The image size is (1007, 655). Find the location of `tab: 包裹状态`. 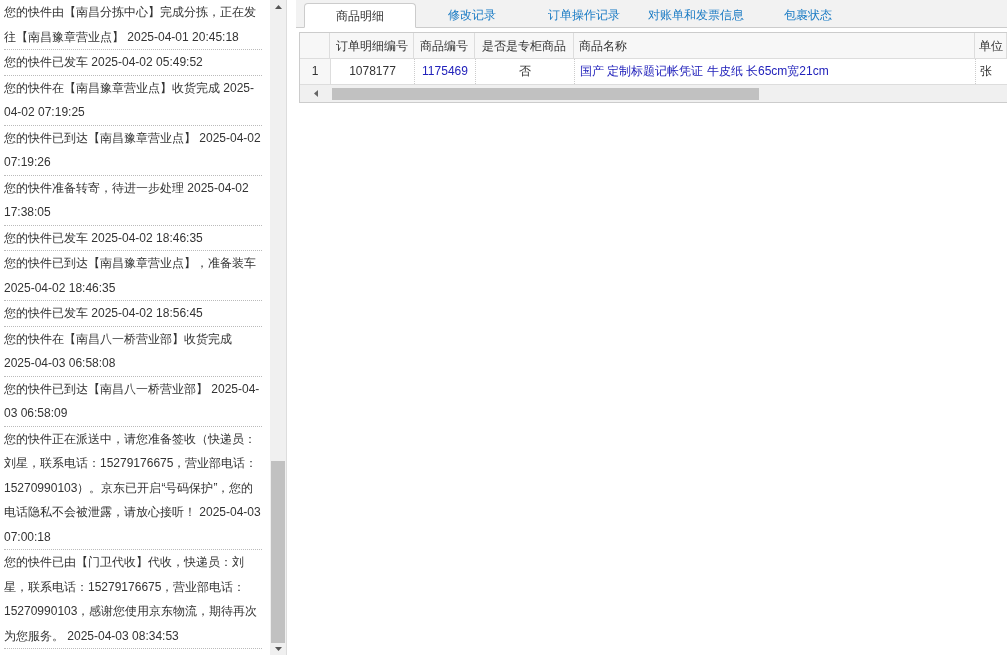

tab: 包裹状态 is located at coordinates (808, 14).